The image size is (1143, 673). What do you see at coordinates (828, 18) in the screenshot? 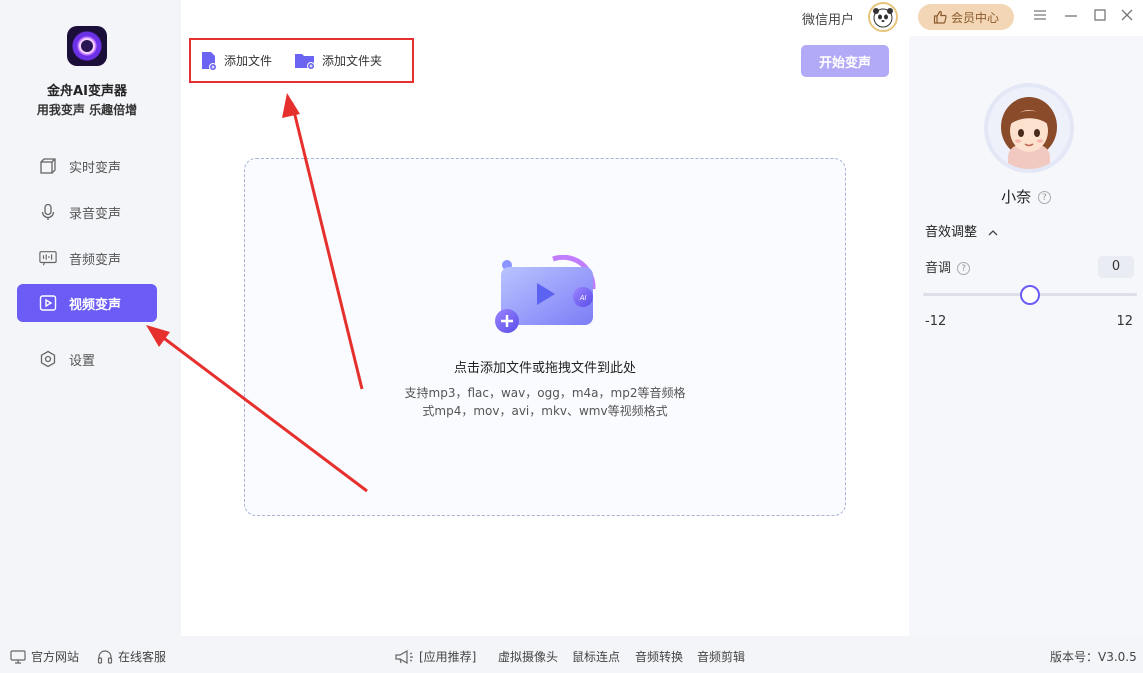
I see `username: 微信用户` at bounding box center [828, 18].